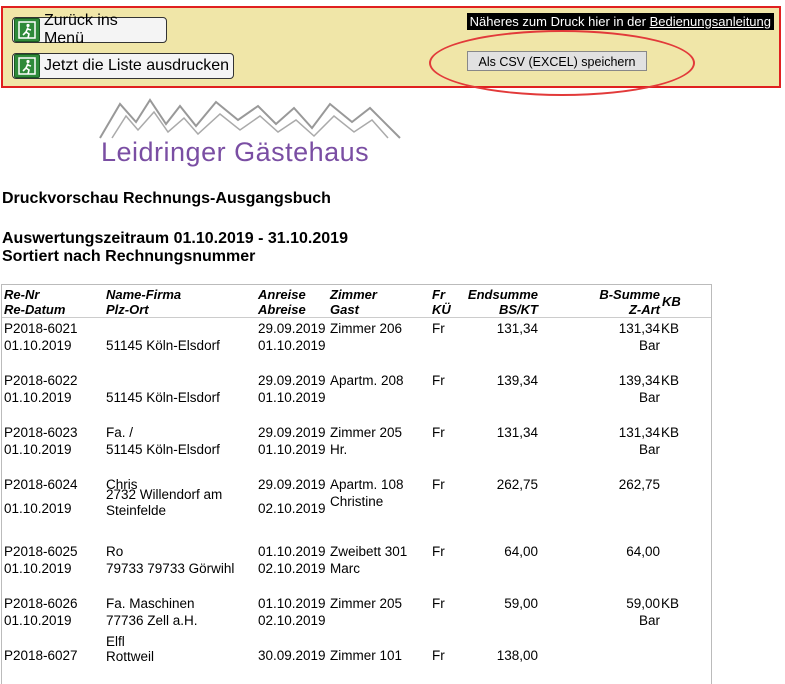 This screenshot has width=785, height=684. What do you see at coordinates (643, 603) in the screenshot?
I see `cell-bsumme: 59,00` at bounding box center [643, 603].